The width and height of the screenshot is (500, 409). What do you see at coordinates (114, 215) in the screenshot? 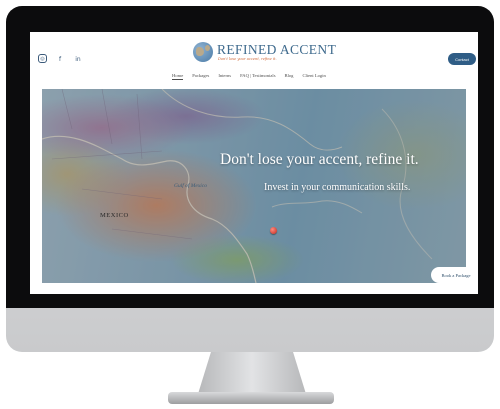
I see `map-label-mexico: MEXICO` at bounding box center [114, 215].